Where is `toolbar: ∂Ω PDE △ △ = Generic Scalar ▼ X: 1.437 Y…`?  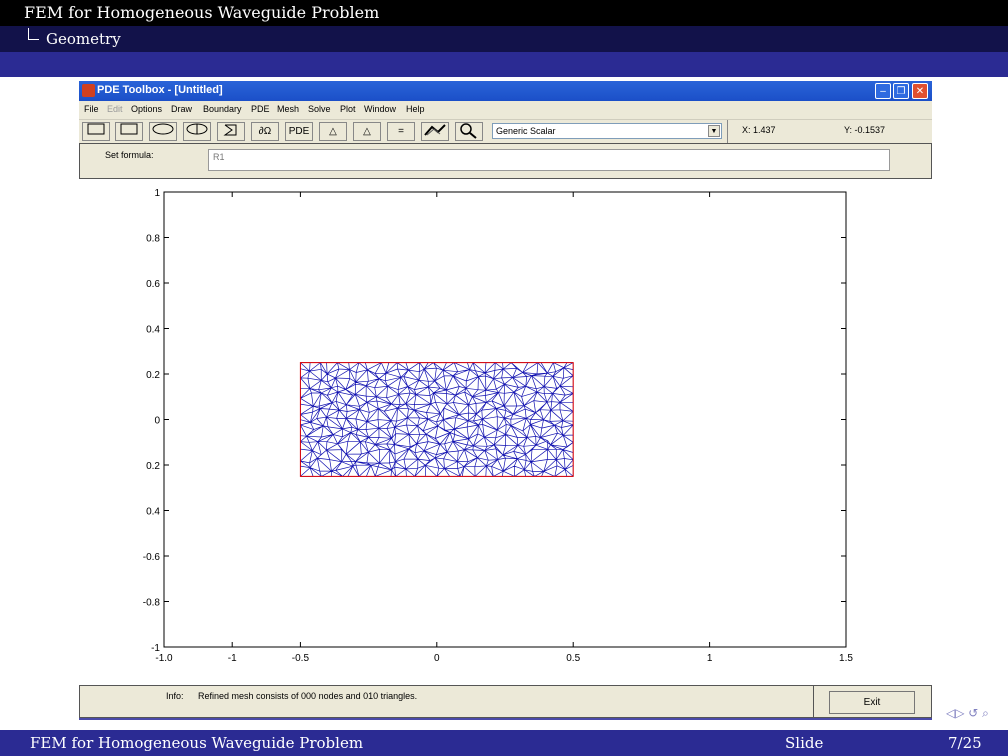
toolbar: ∂Ω PDE △ △ = Generic Scalar ▼ X: 1.437 Y… is located at coordinates (505, 131).